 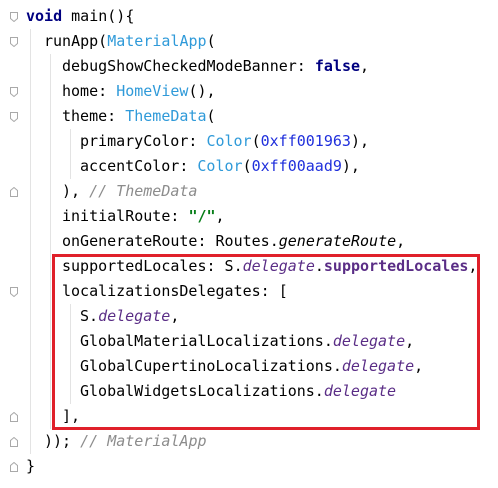 I want to click on code-line: void main(){, so click(x=80, y=16).